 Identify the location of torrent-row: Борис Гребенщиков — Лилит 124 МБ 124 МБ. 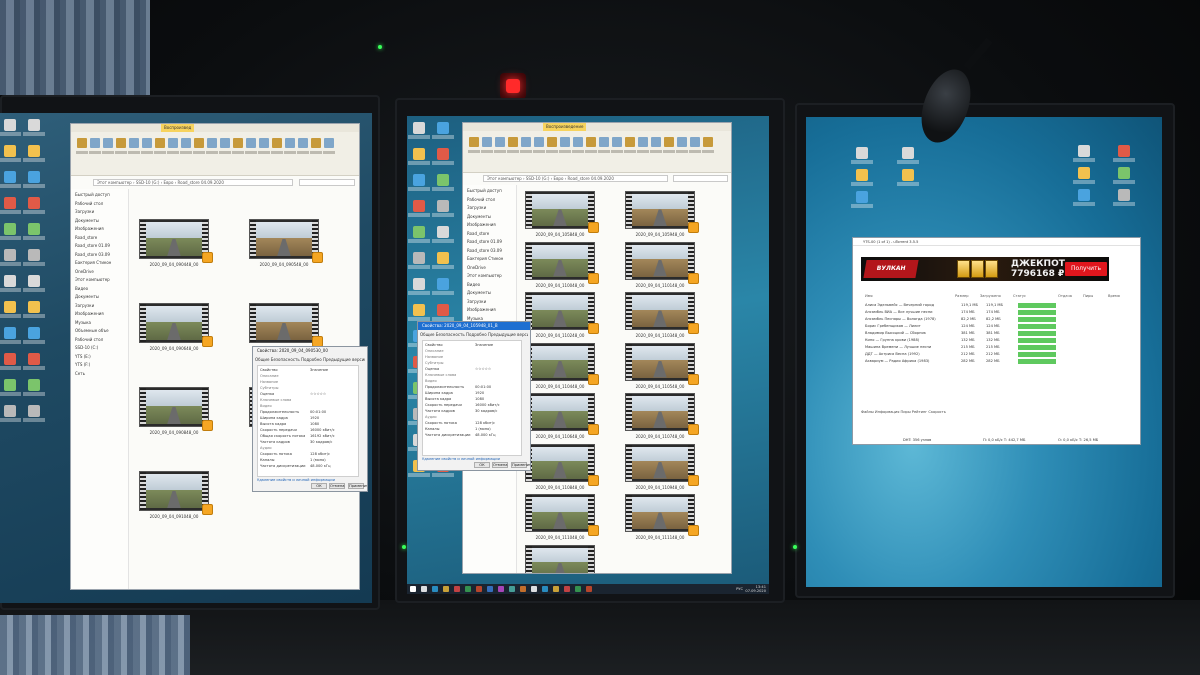
(998, 326).